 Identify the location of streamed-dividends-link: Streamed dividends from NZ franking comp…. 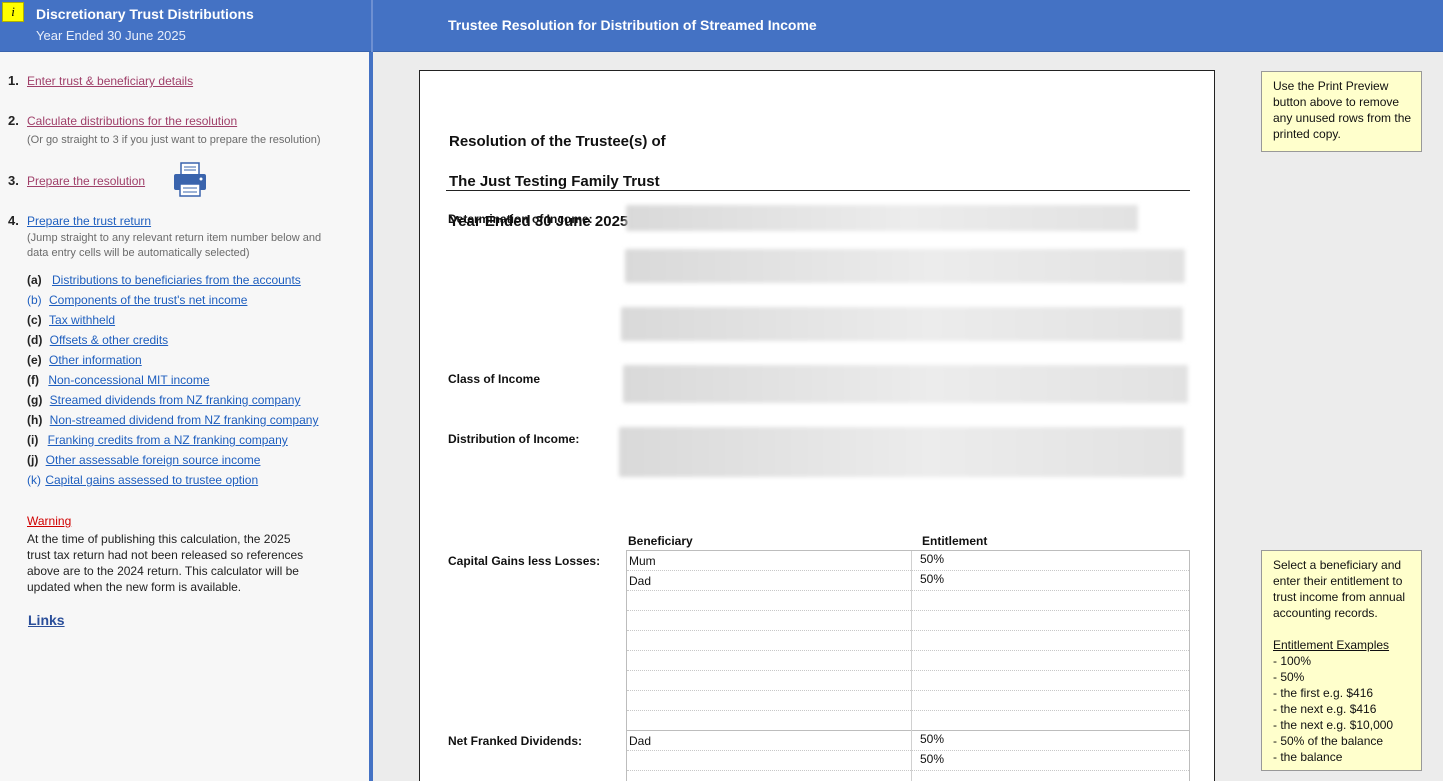
(175, 400).